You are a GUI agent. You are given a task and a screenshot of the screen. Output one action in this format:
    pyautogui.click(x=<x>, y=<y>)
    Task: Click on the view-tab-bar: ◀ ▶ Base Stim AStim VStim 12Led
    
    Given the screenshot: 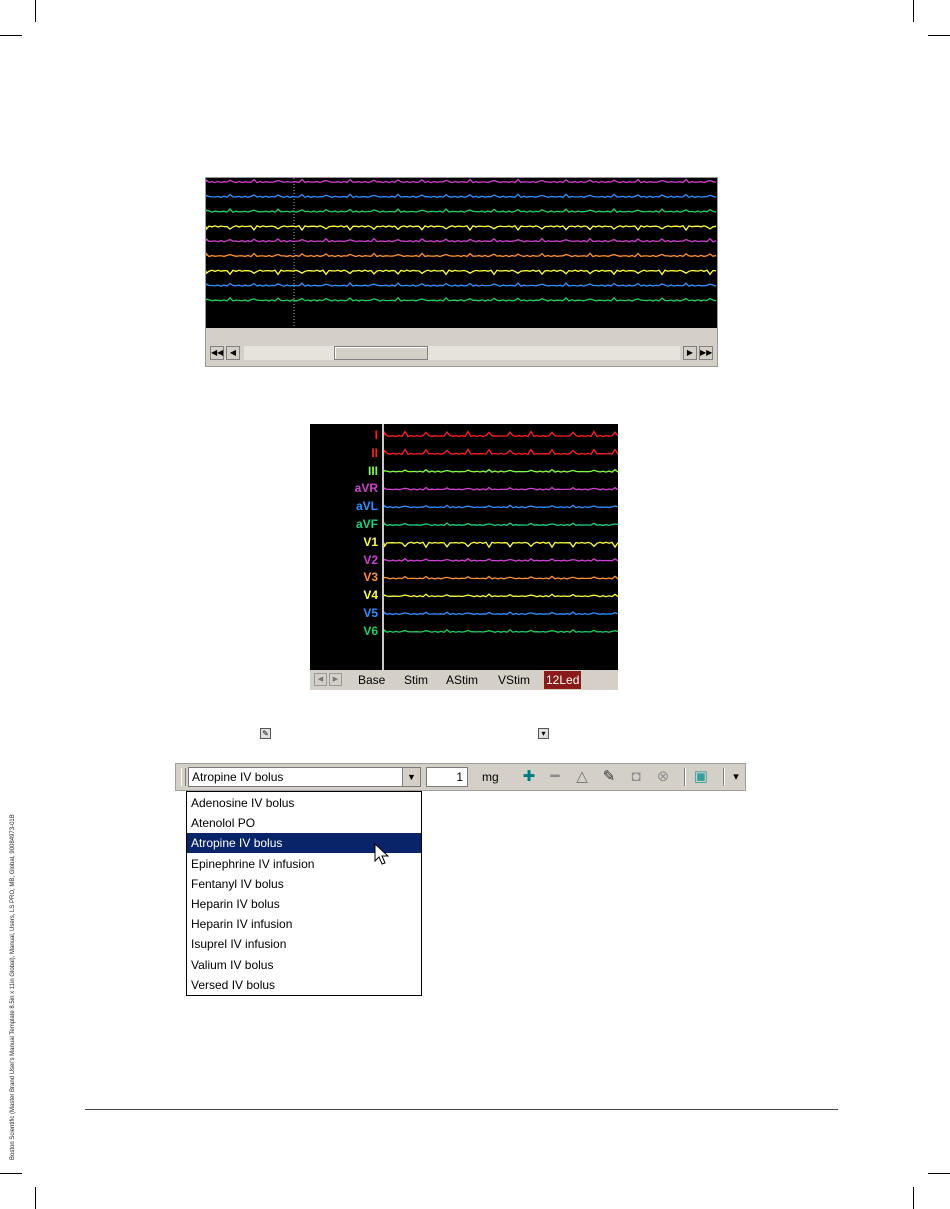 What is the action you would take?
    pyautogui.click(x=464, y=680)
    